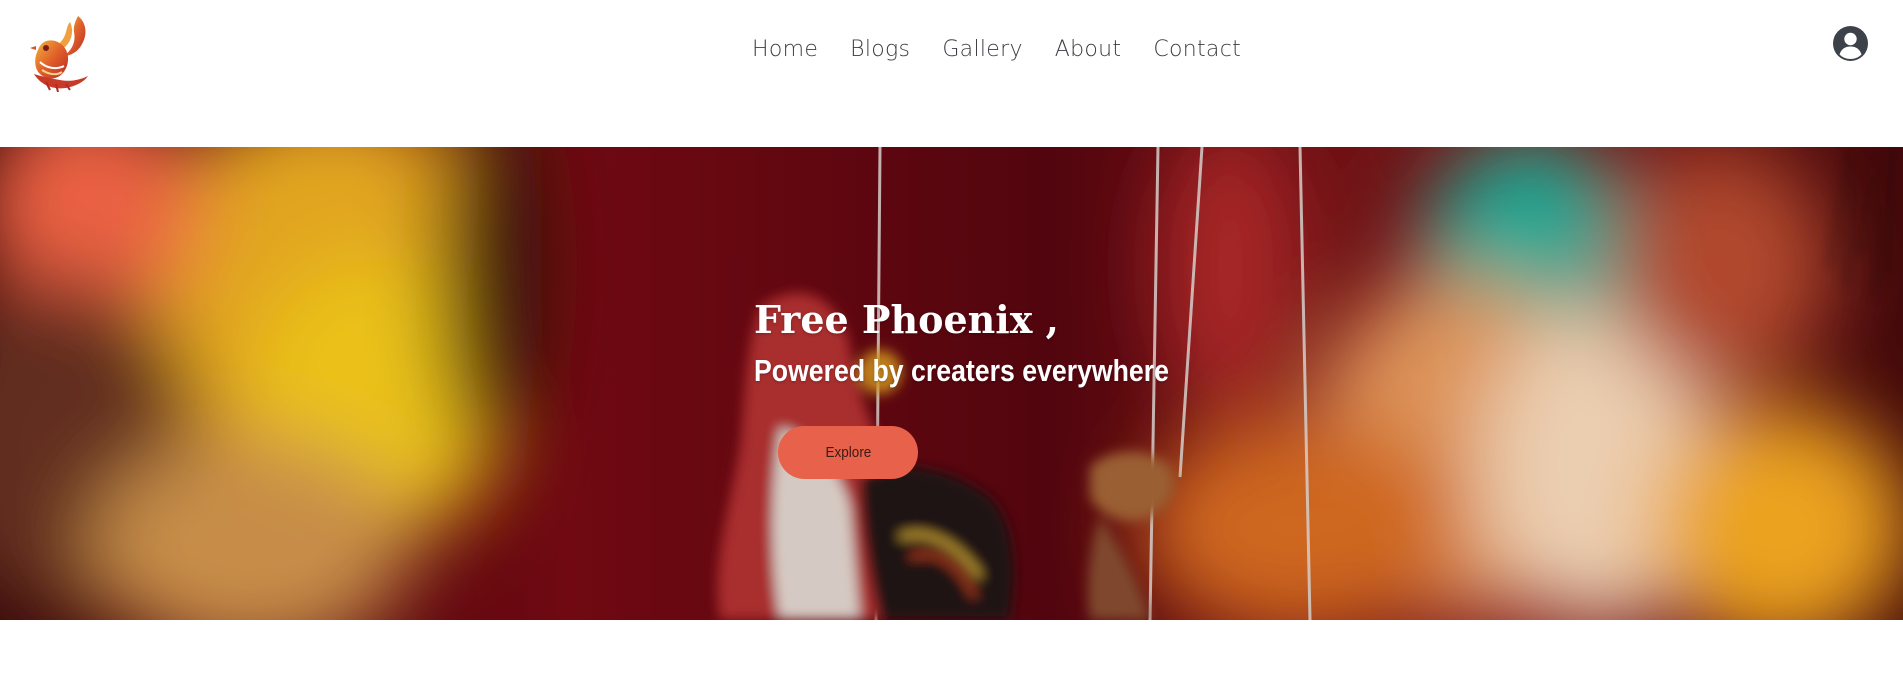 Image resolution: width=1903 pixels, height=695 pixels. I want to click on main-nav: Home Blogs Gallery About Contact, so click(1004, 50).